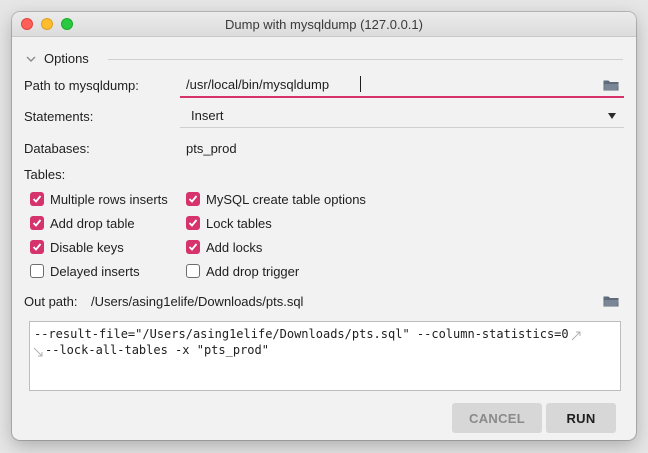  I want to click on window-title: Dump with mysqldump (127.0.0.1), so click(324, 24).